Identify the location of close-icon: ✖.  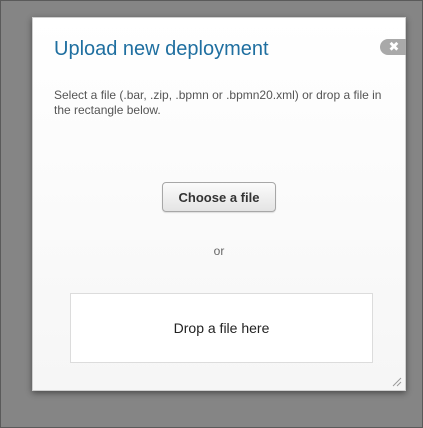
(394, 46).